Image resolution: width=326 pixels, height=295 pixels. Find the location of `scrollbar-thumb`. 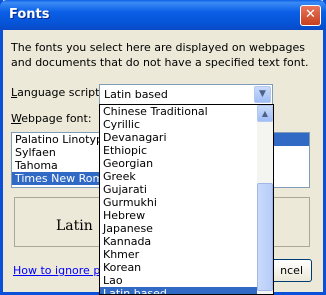

scrollbar-thumb is located at coordinates (265, 237).